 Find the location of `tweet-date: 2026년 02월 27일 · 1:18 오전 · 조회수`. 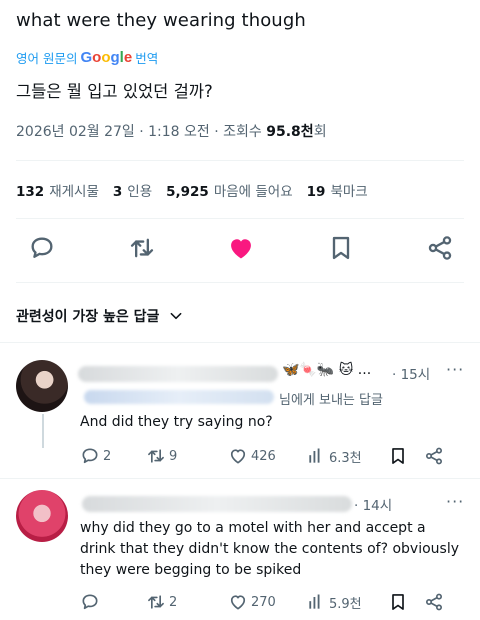

tweet-date: 2026년 02월 27일 · 1:18 오전 · 조회수 is located at coordinates (141, 132).